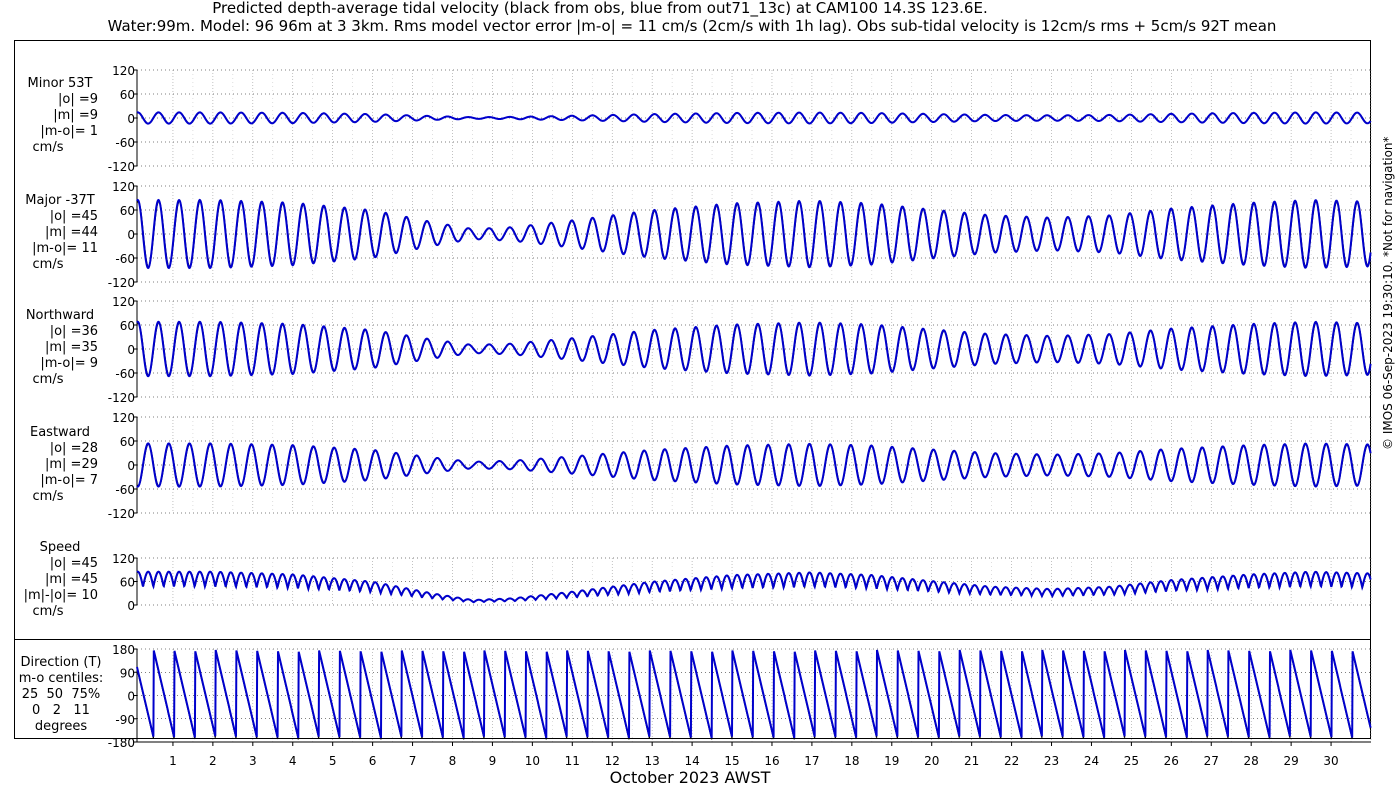 This screenshot has height=800, width=1400. Describe the element at coordinates (127, 95) in the screenshot. I see `minor-tick-label: 60` at that location.